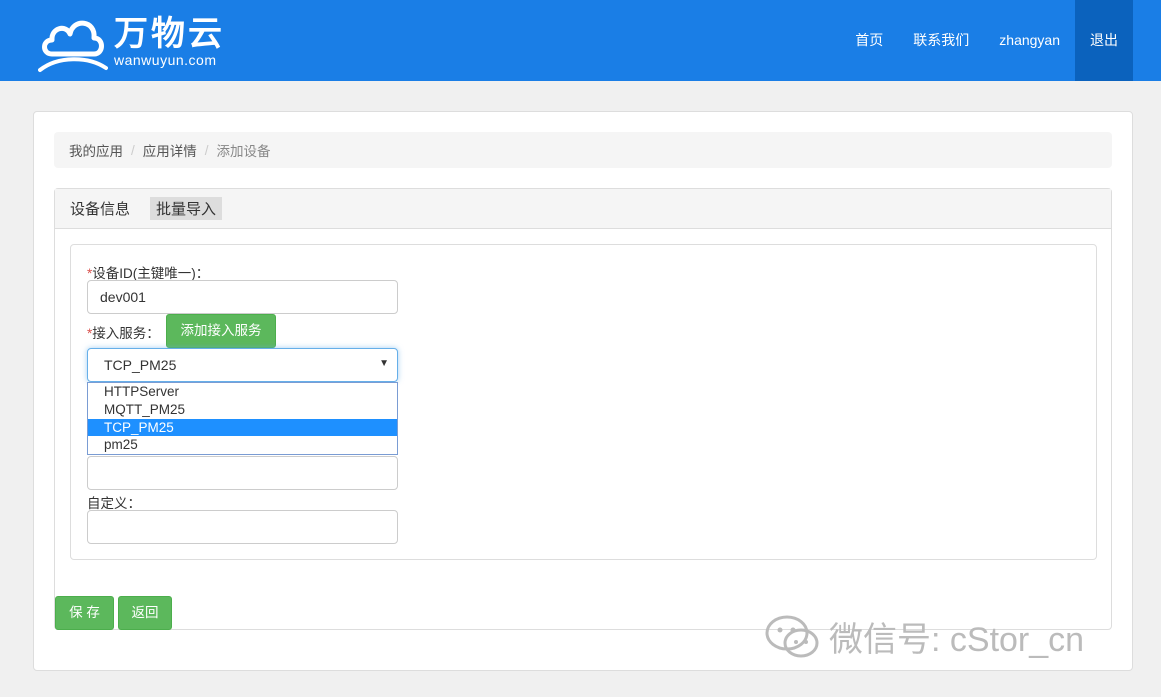 The image size is (1161, 697). I want to click on add-service-button: 添加接入服务, so click(221, 331).